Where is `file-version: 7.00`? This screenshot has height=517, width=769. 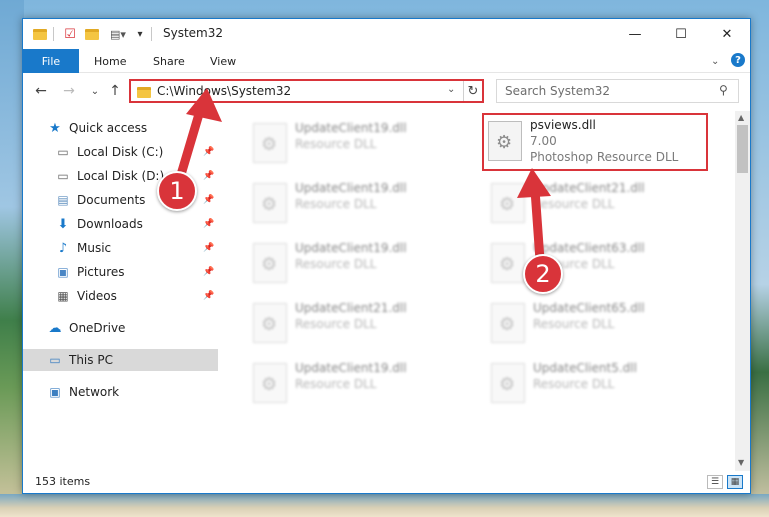
file-version: 7.00 is located at coordinates (543, 141).